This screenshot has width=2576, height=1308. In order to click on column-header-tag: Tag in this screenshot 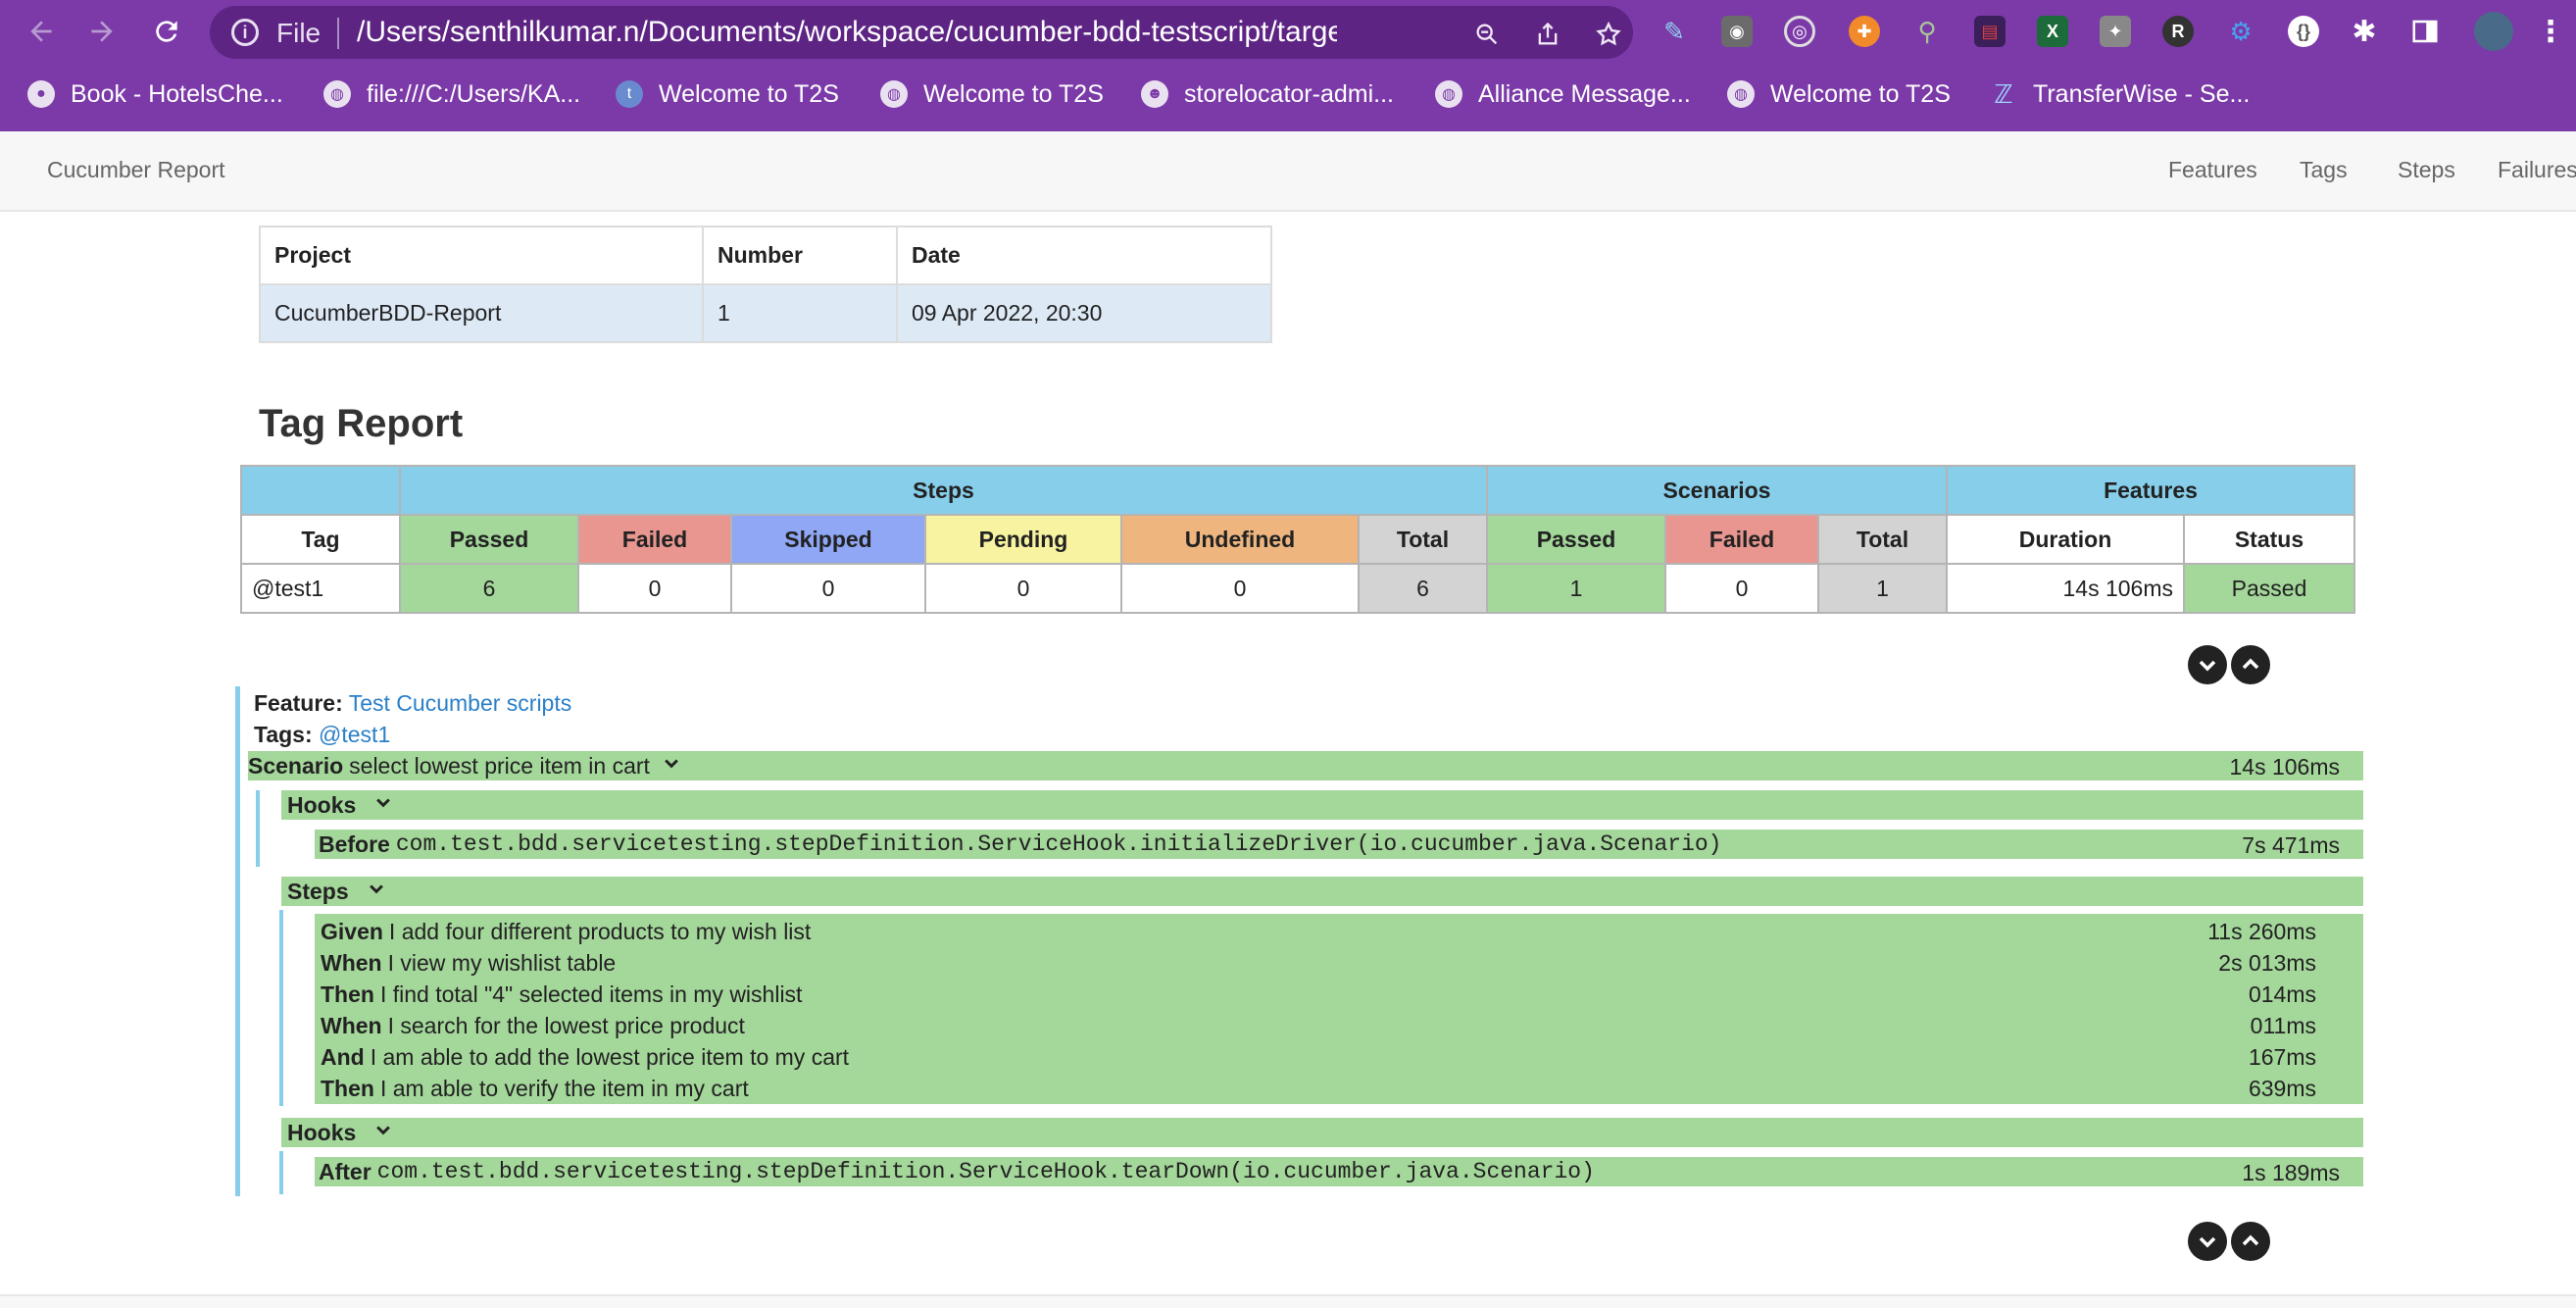, I will do `click(320, 539)`.